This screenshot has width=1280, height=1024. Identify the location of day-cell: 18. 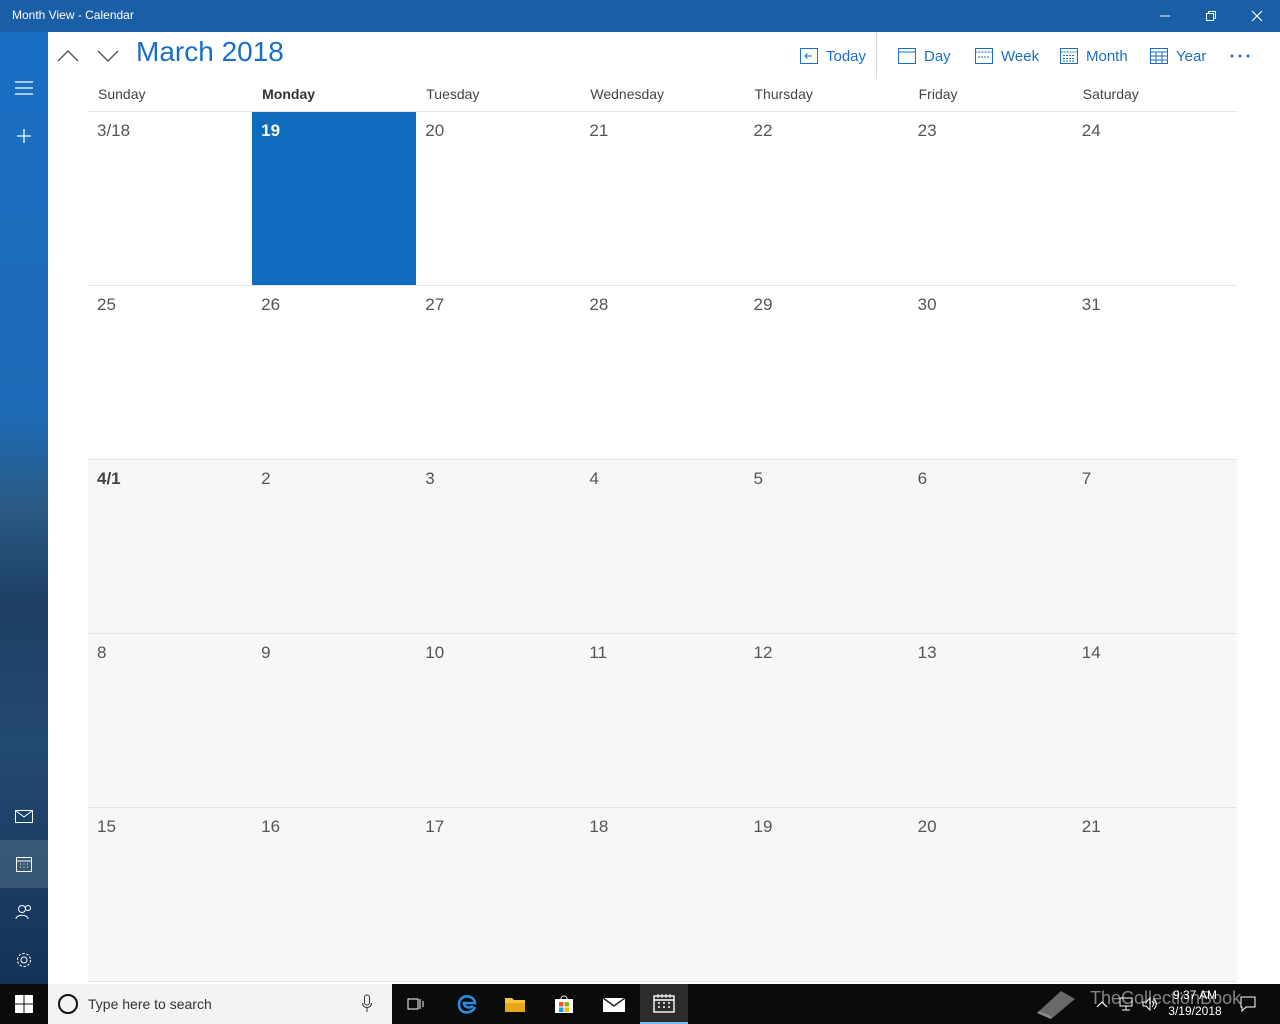
(662, 894).